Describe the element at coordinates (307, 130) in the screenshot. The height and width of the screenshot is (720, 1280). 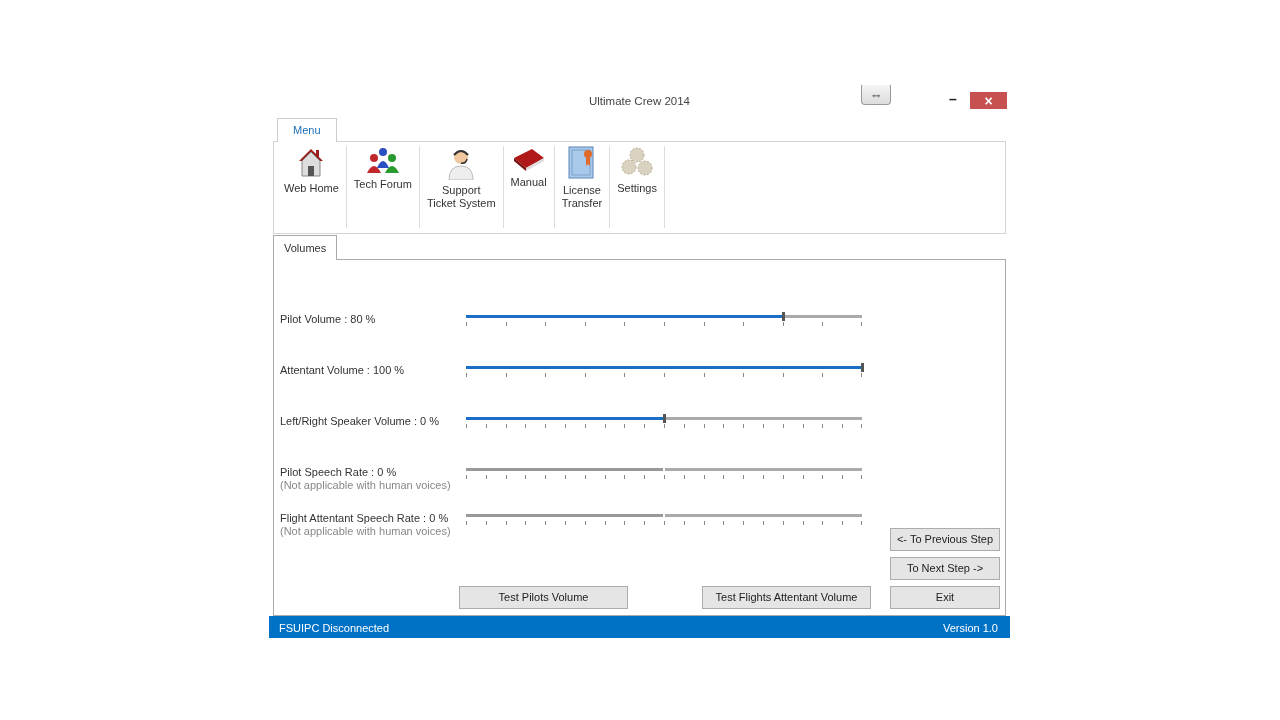
I see `ribbon-tab: Menu` at that location.